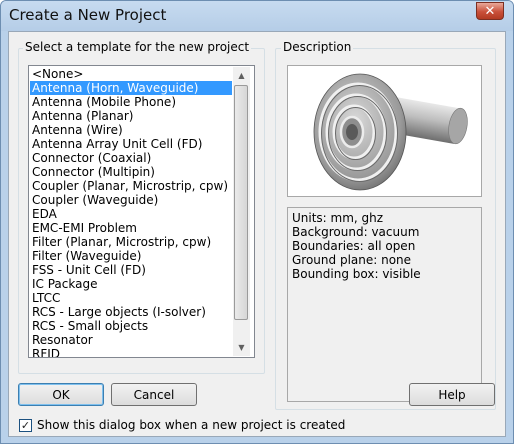 This screenshot has height=444, width=514. I want to click on template-list-item: EDA, so click(131, 214).